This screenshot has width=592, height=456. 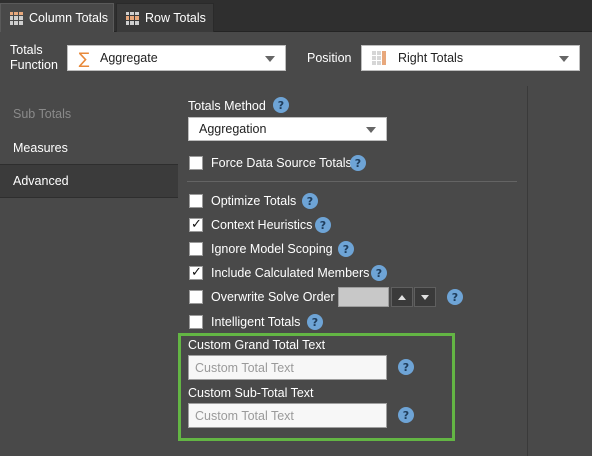 What do you see at coordinates (196, 297) in the screenshot?
I see `overwrite-solve-order-checkbox` at bounding box center [196, 297].